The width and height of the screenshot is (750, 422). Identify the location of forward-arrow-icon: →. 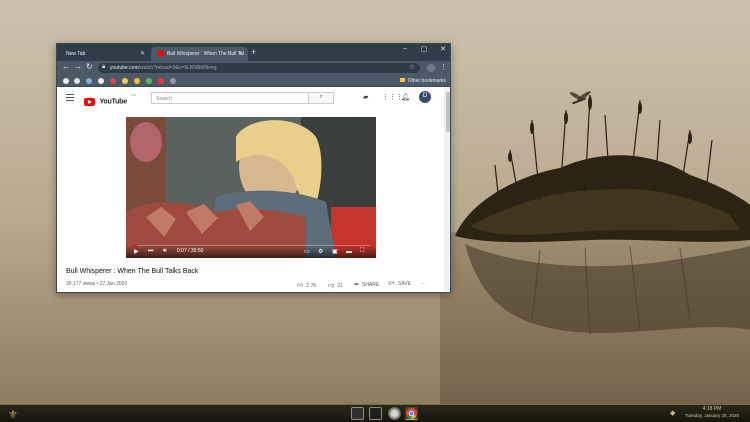
(78, 66).